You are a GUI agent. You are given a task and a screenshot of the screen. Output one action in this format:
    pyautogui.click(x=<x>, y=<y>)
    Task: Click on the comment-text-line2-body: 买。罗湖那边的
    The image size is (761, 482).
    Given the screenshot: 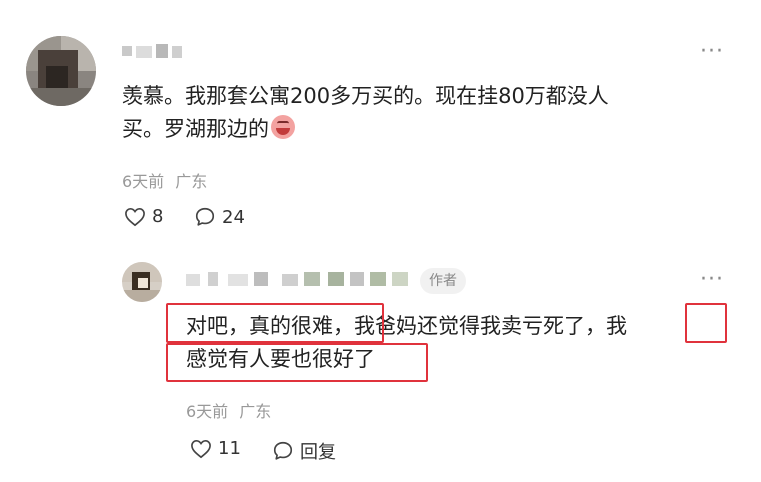 What is the action you would take?
    pyautogui.click(x=195, y=129)
    